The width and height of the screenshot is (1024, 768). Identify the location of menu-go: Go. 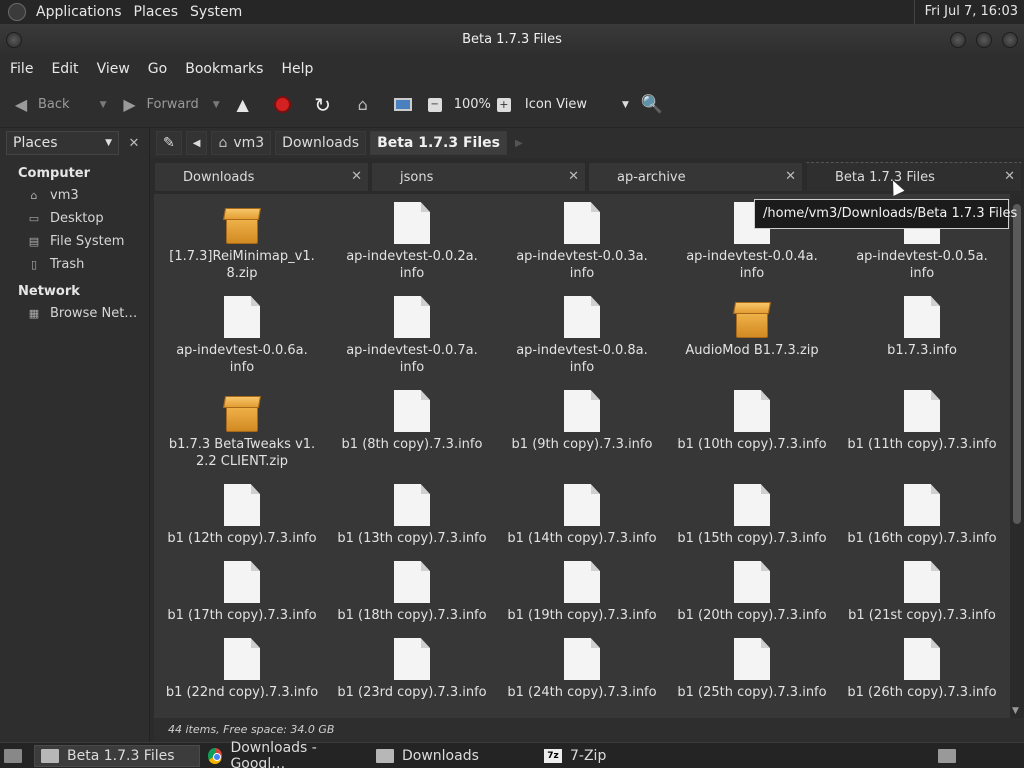
(157, 69).